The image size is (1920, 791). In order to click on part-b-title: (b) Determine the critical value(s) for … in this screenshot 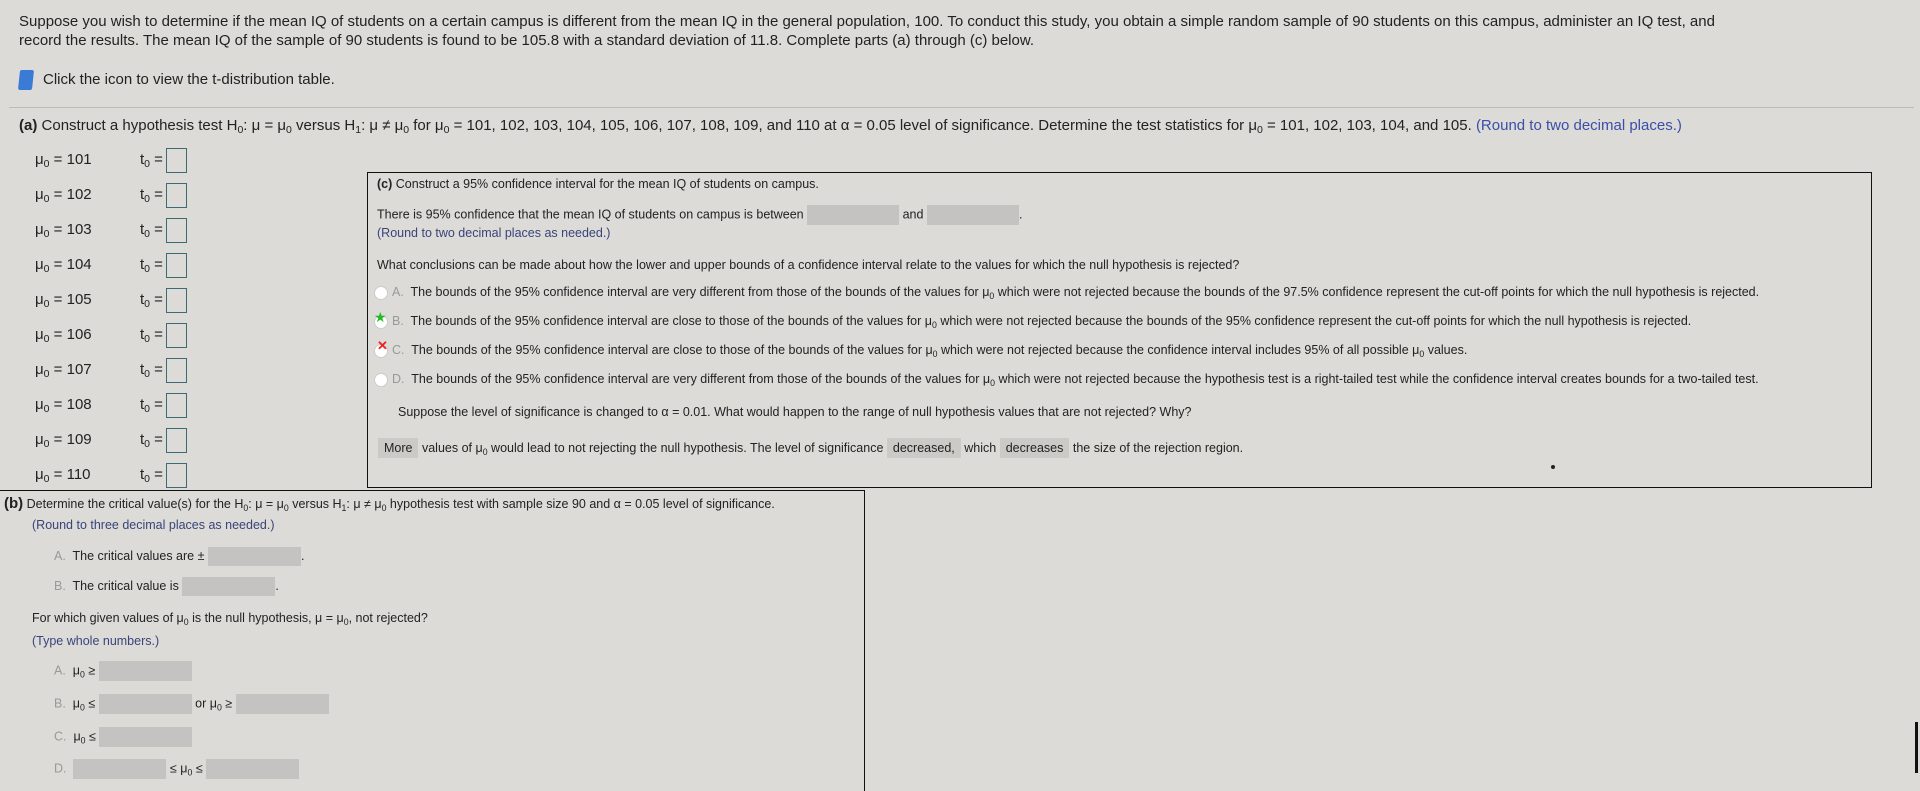, I will do `click(389, 504)`.